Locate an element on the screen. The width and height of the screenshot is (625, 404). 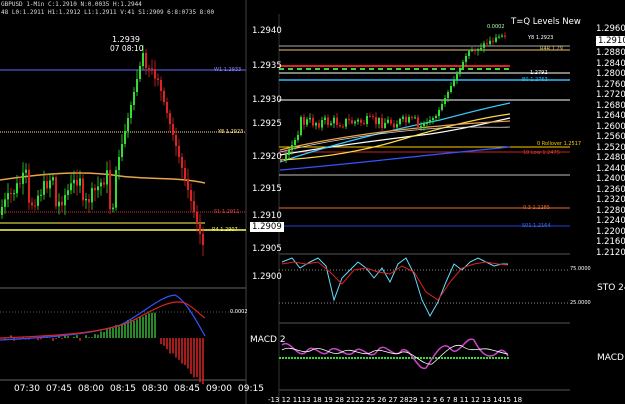
price-tick-label: 1.2840 is located at coordinates (610, 63).